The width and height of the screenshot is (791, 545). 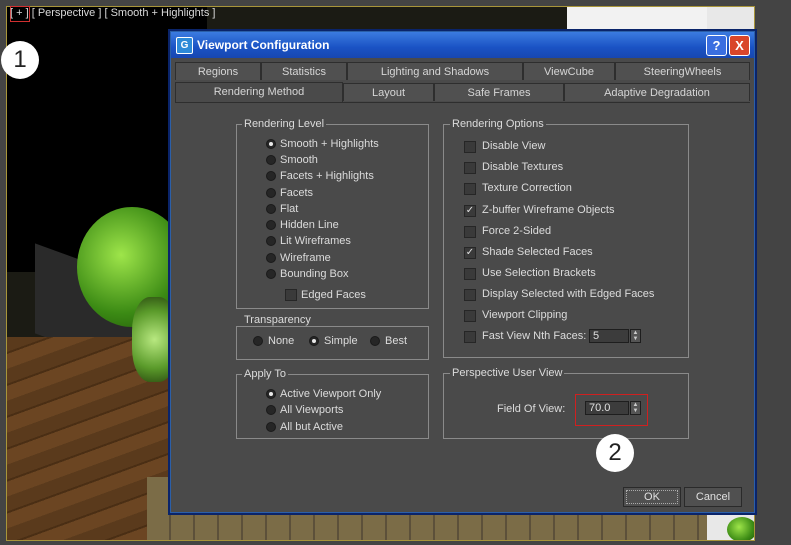 What do you see at coordinates (277, 320) in the screenshot?
I see `transparency-title: Transparency` at bounding box center [277, 320].